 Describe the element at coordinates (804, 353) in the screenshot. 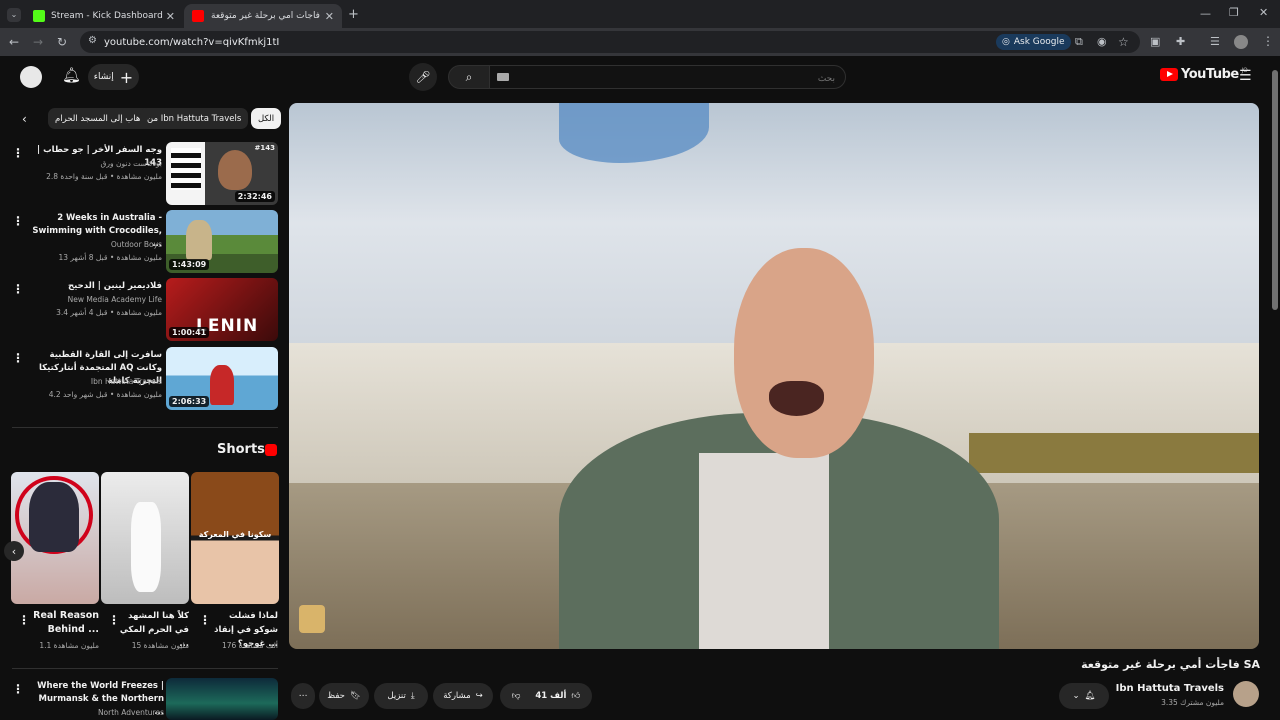

I see `video-person-head` at that location.